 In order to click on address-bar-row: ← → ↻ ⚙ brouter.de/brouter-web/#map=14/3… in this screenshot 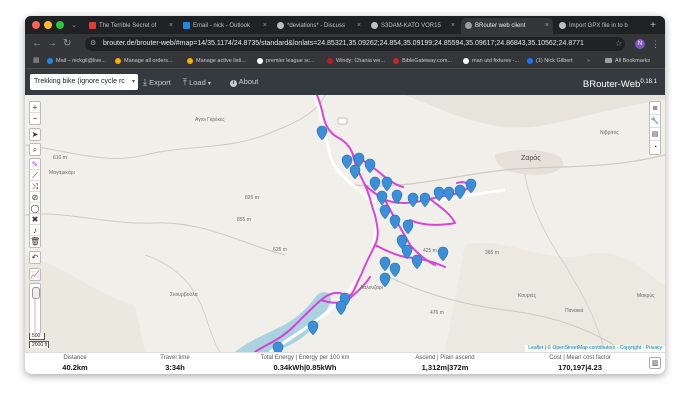, I will do `click(345, 44)`.